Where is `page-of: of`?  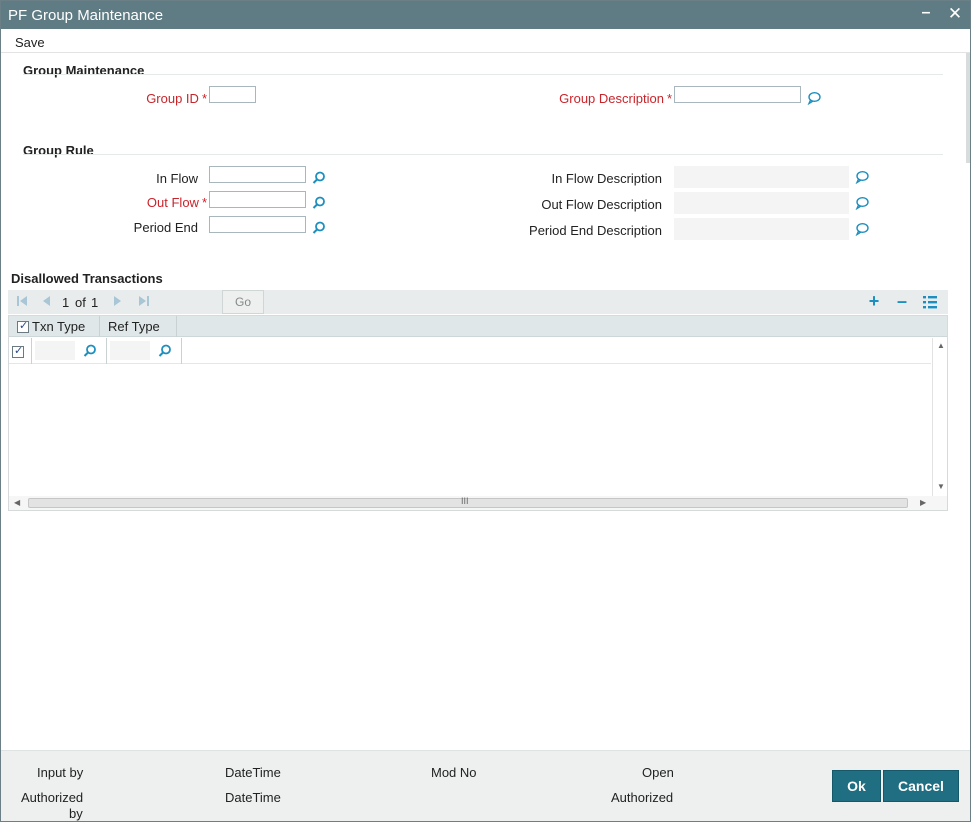
page-of: of is located at coordinates (80, 302).